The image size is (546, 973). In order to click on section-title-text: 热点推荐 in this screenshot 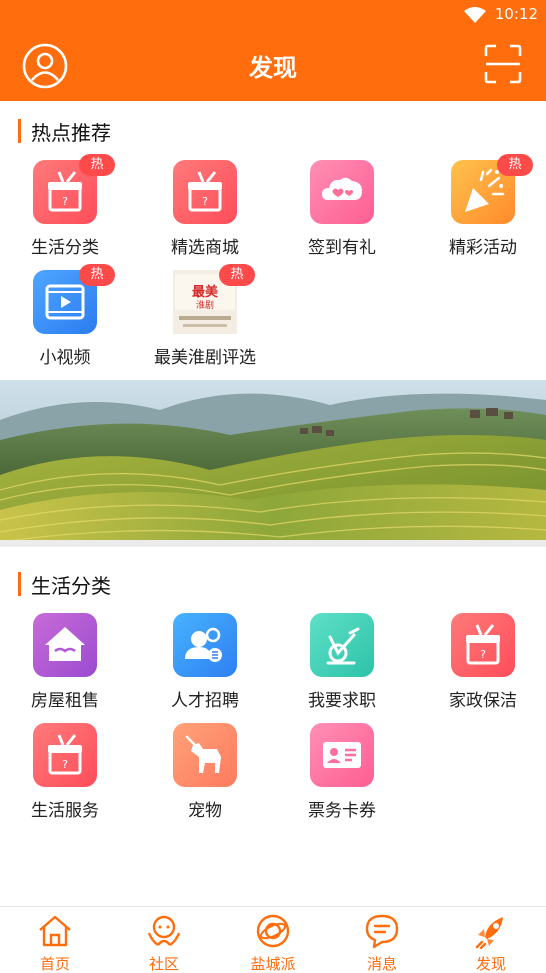, I will do `click(71, 132)`.